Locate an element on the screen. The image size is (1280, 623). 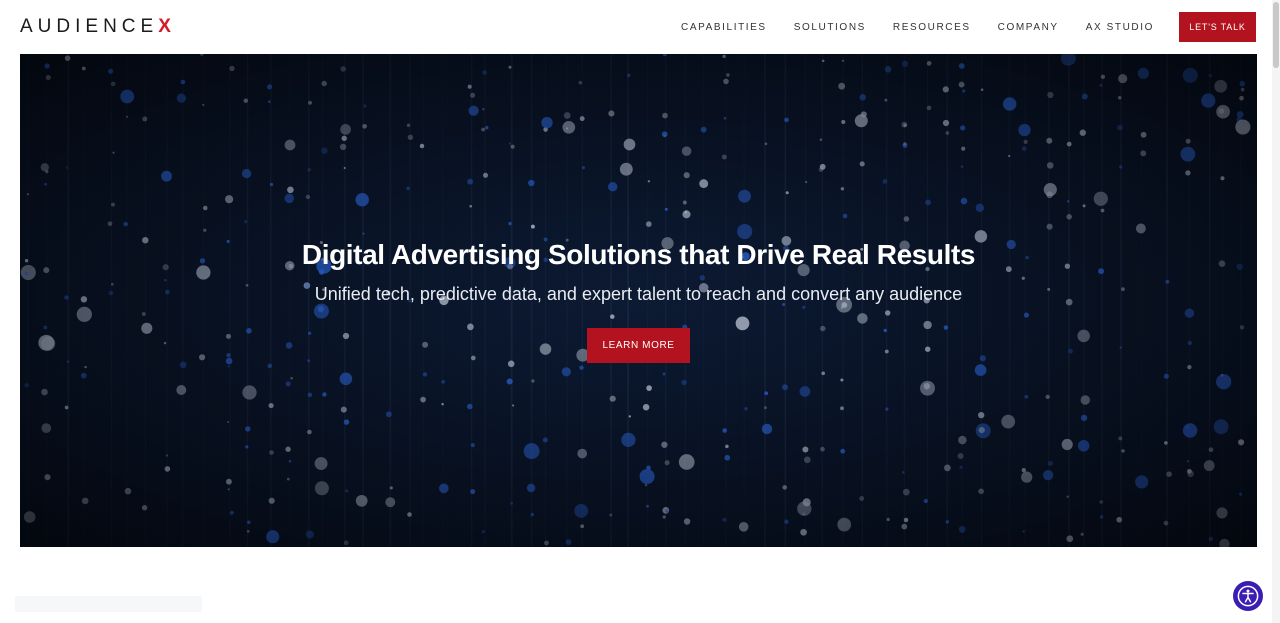
lets-talk-button: LET'S TALK is located at coordinates (1217, 27).